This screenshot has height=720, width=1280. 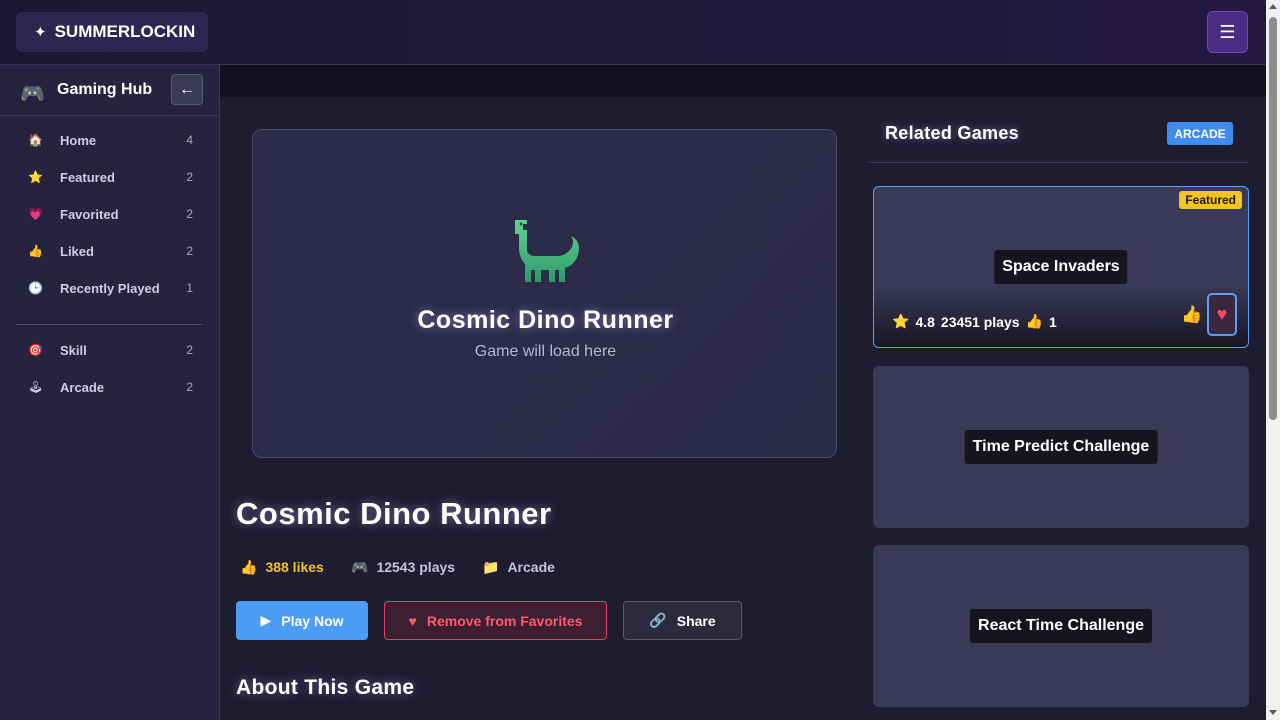 What do you see at coordinates (105, 89) in the screenshot?
I see `sidebar-title: Gaming Hub` at bounding box center [105, 89].